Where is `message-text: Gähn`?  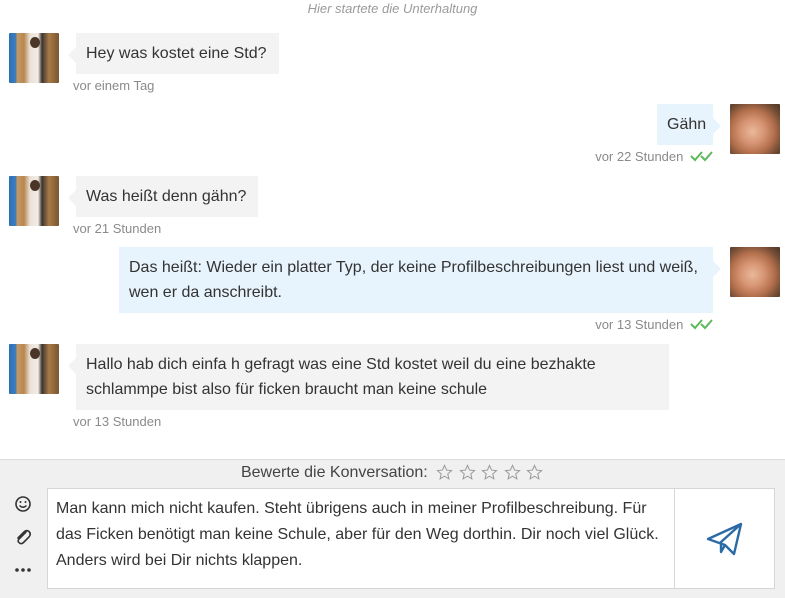 message-text: Gähn is located at coordinates (687, 124).